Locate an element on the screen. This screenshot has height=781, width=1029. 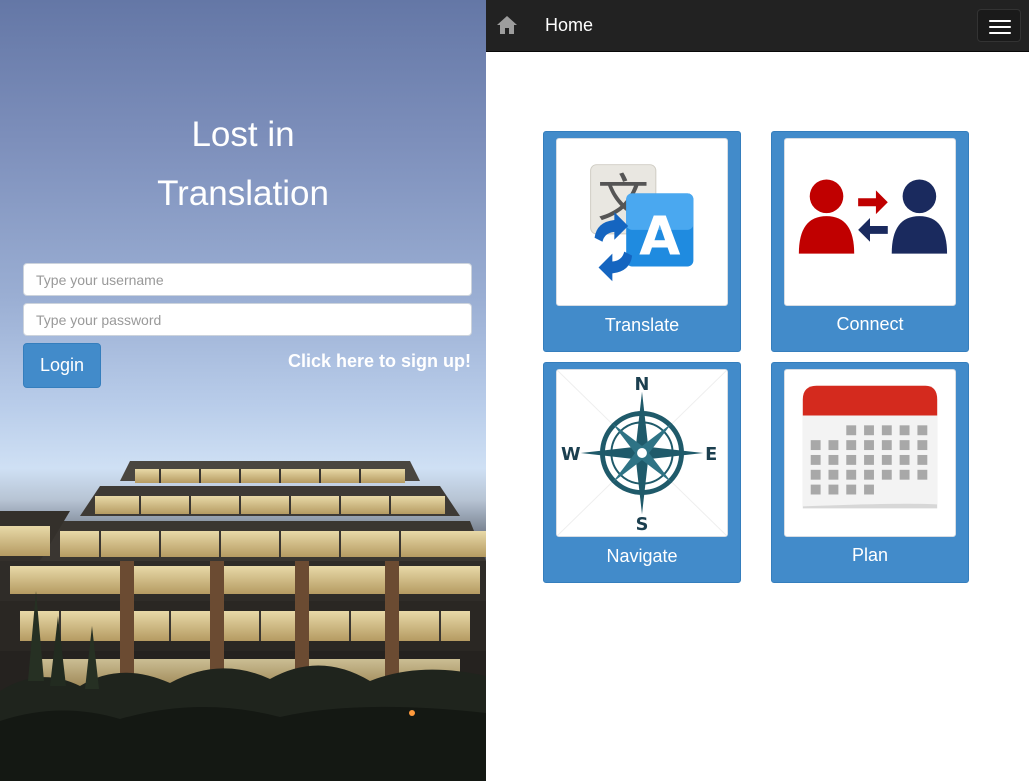
compass-south-letter: S is located at coordinates (642, 524).